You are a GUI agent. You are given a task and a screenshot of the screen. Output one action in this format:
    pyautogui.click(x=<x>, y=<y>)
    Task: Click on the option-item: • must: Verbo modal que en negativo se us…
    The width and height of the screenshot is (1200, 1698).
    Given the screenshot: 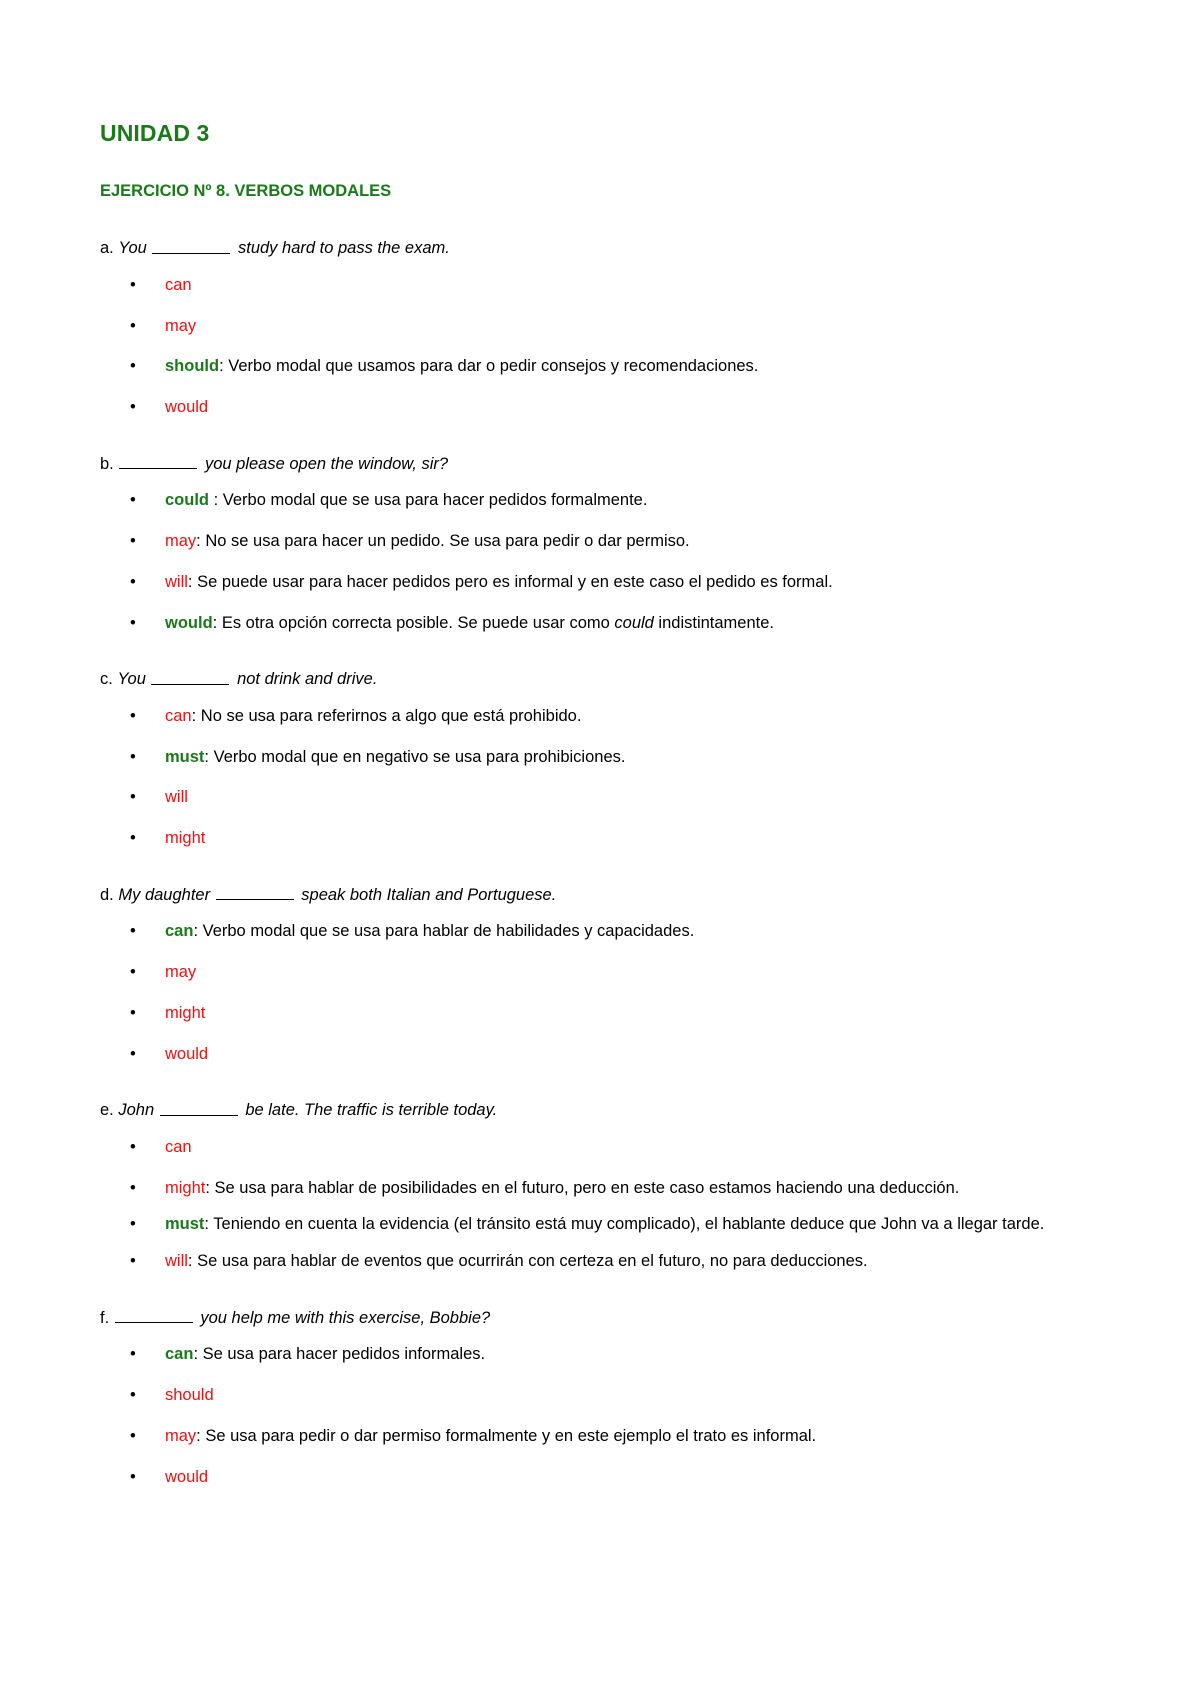 What is the action you would take?
    pyautogui.click(x=600, y=757)
    